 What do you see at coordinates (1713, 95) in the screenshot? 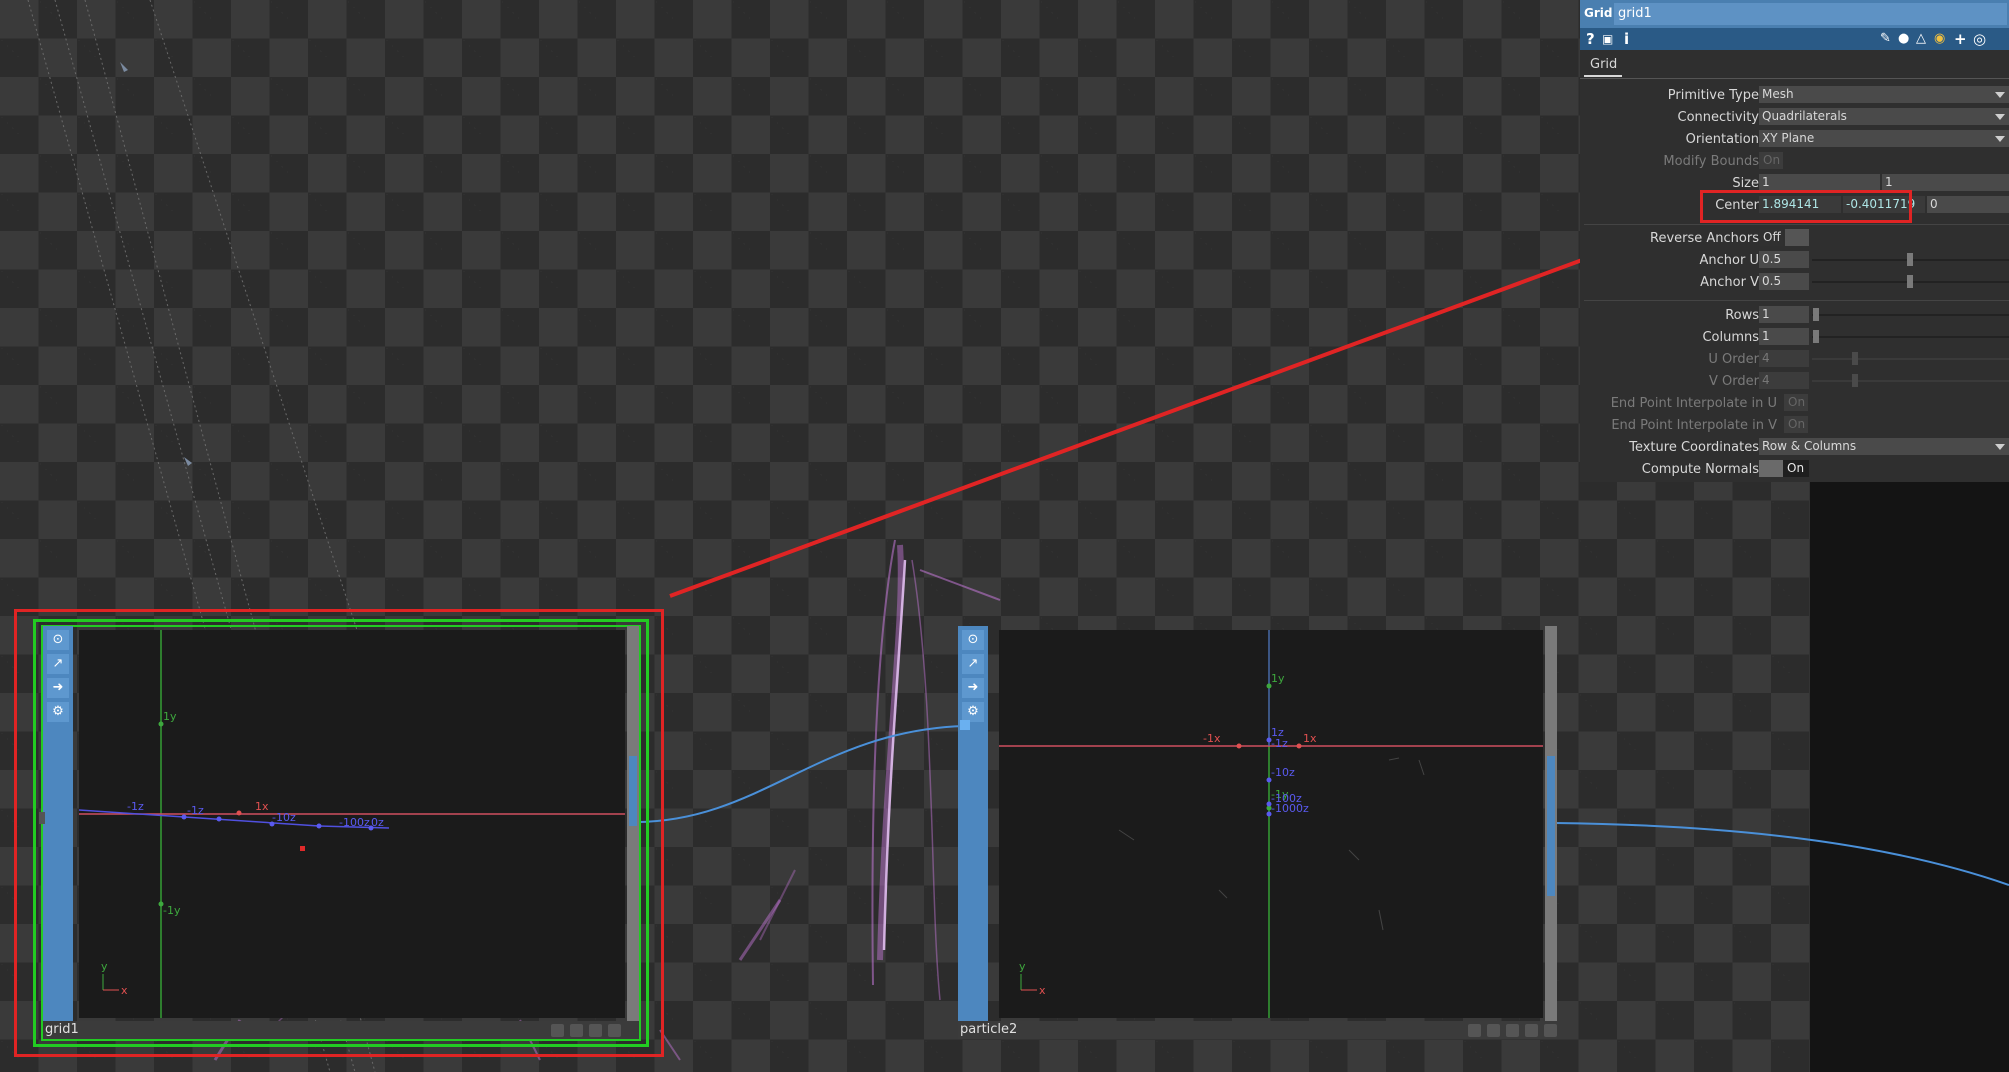
I see `param-label: Primitive Type` at bounding box center [1713, 95].